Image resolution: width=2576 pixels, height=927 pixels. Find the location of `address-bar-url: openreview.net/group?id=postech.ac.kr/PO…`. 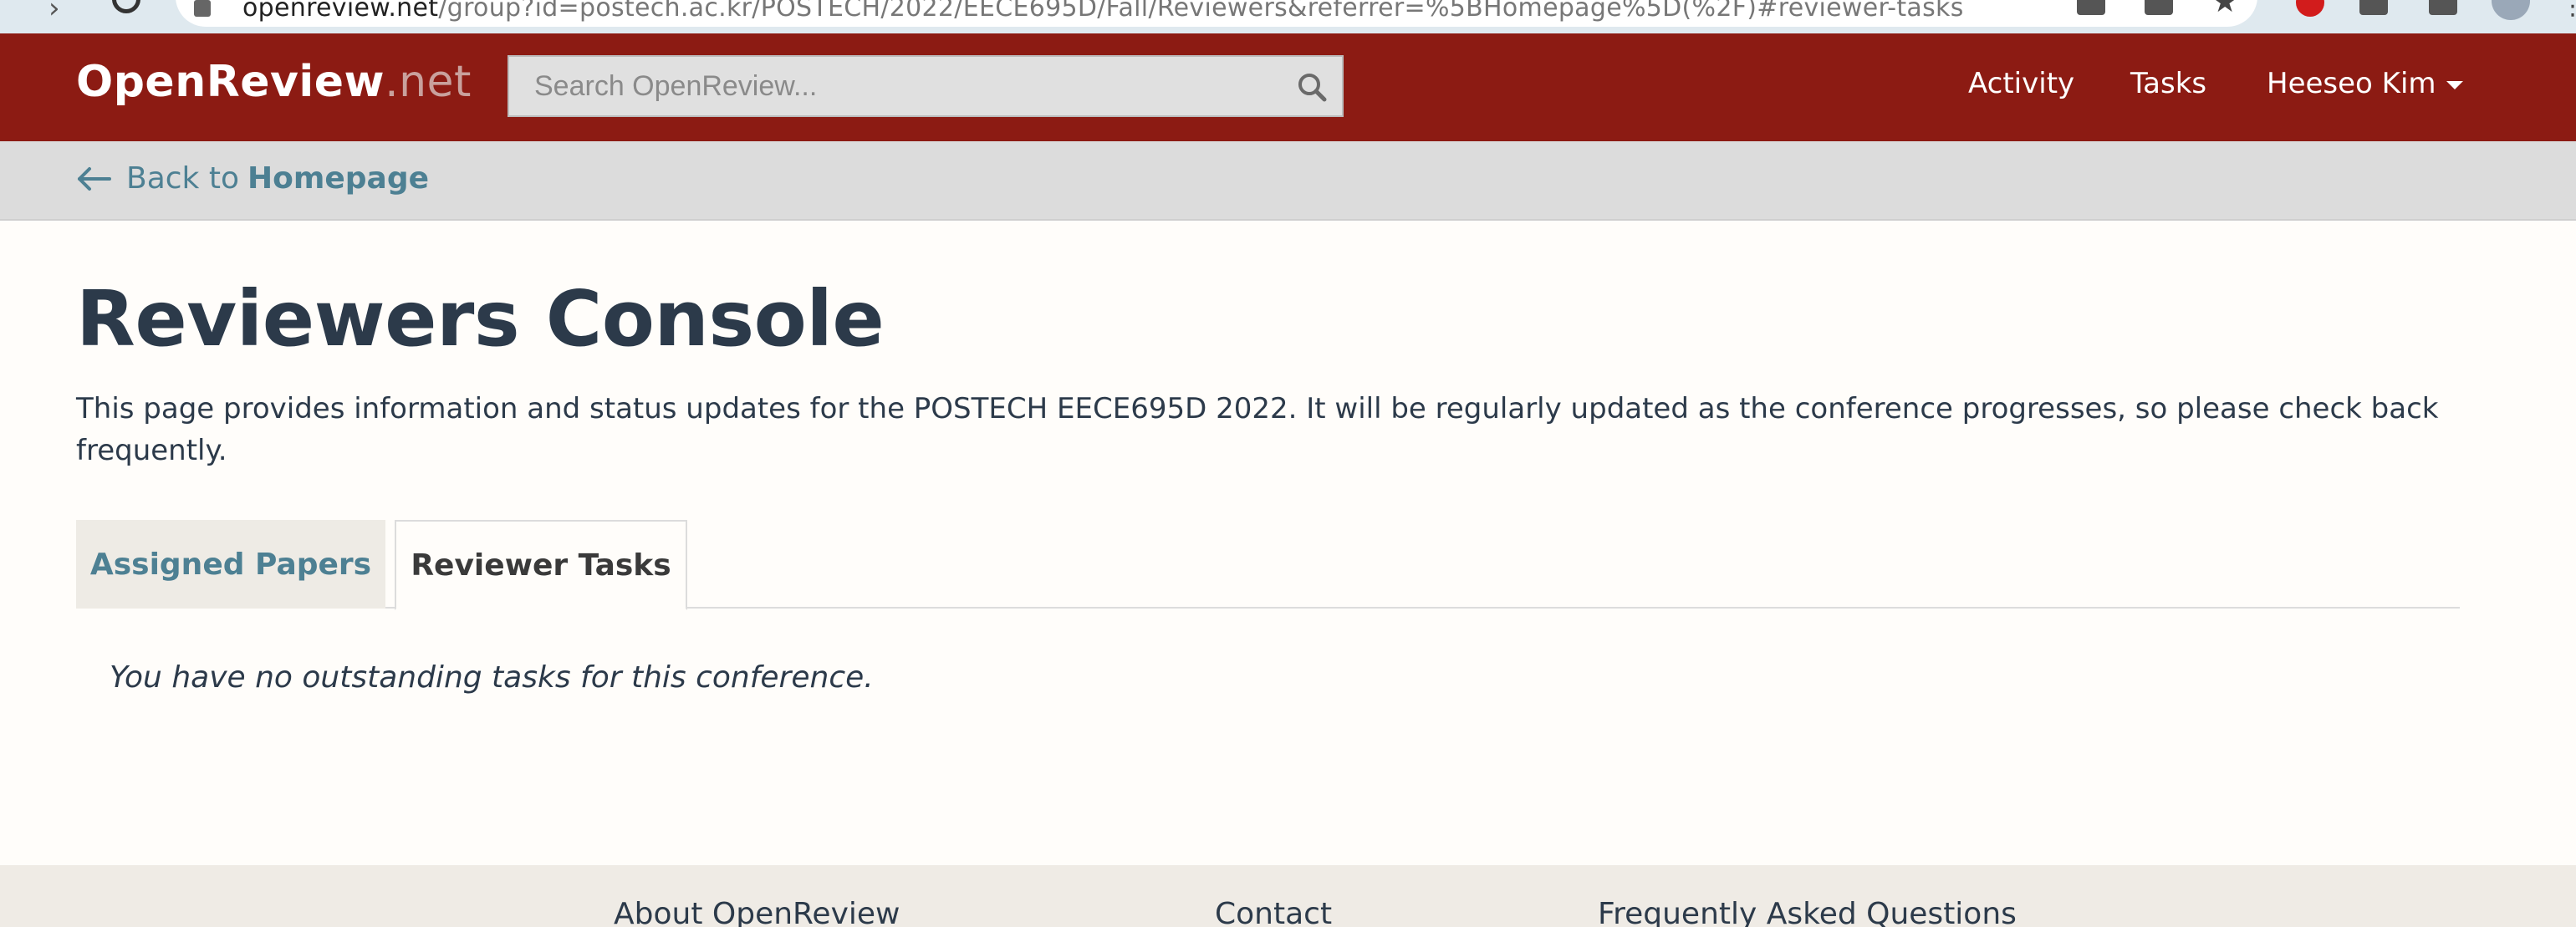

address-bar-url: openreview.net/group?id=postech.ac.kr/PO… is located at coordinates (1103, 11).